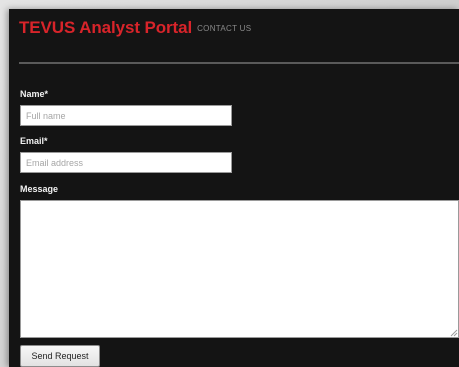 This screenshot has width=459, height=367. What do you see at coordinates (453, 332) in the screenshot?
I see `textarea-resize-grip-icon` at bounding box center [453, 332].